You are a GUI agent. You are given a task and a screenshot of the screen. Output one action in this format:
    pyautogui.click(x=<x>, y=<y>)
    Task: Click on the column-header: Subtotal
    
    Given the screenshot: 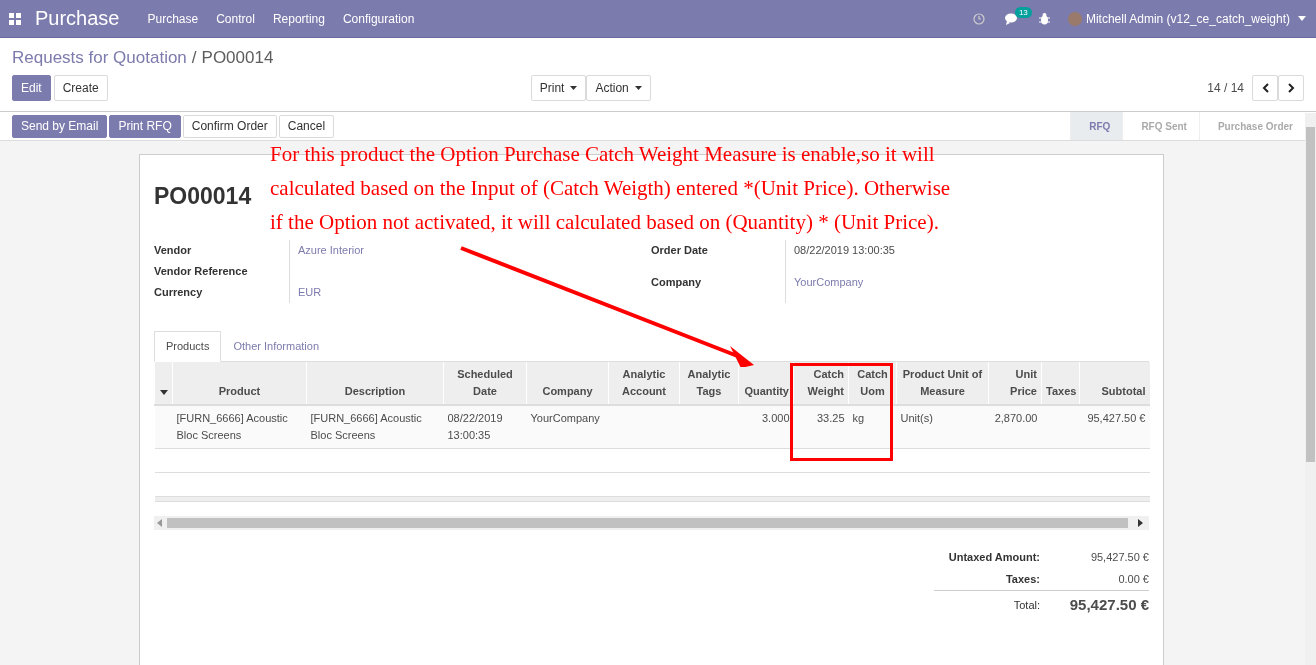 What is the action you would take?
    pyautogui.click(x=1114, y=383)
    